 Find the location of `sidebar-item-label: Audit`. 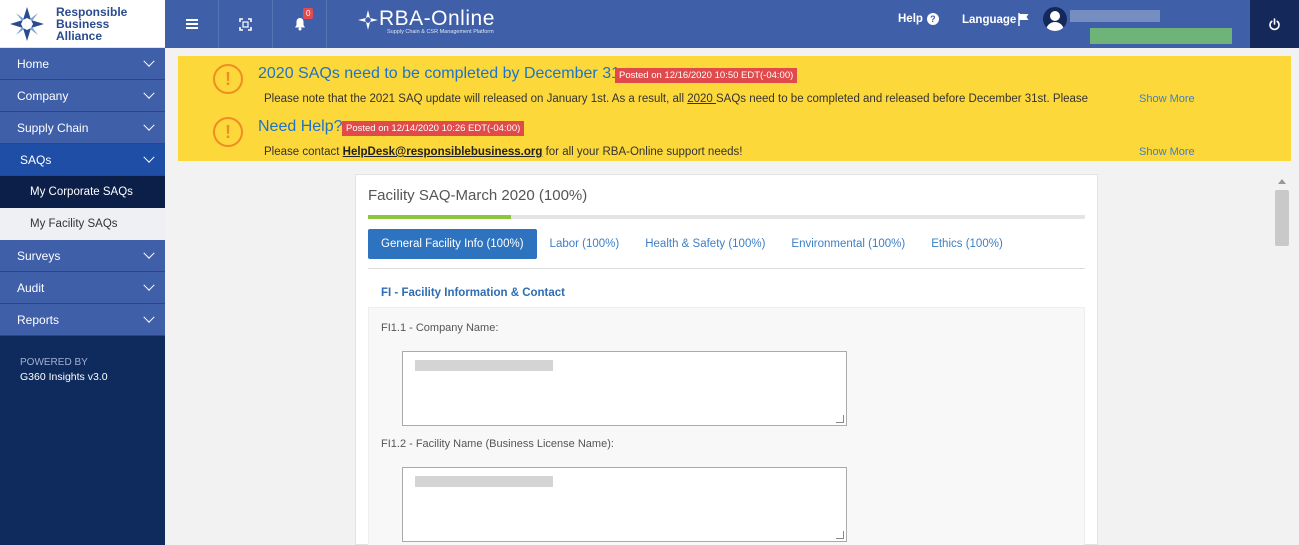

sidebar-item-label: Audit is located at coordinates (31, 287).